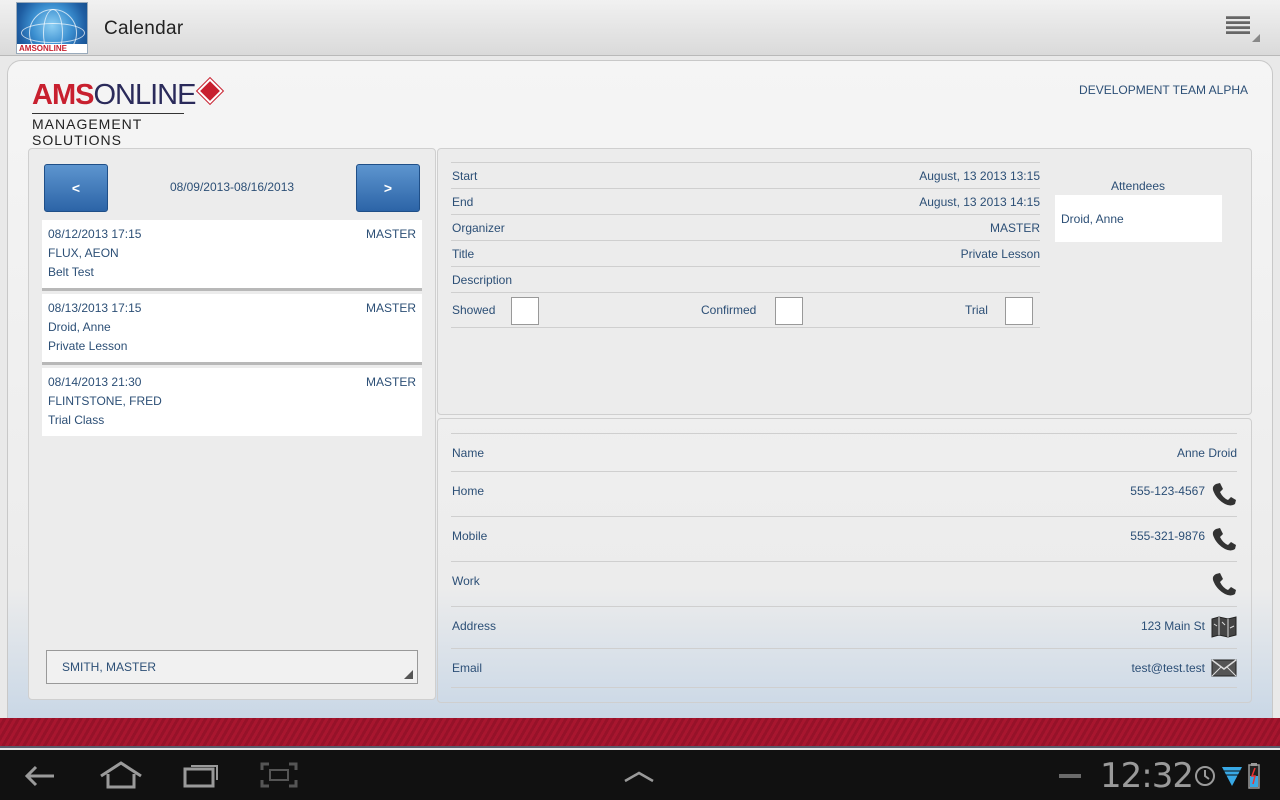 The image size is (1280, 800). What do you see at coordinates (1138, 186) in the screenshot?
I see `attendees-heading: Attendees` at bounding box center [1138, 186].